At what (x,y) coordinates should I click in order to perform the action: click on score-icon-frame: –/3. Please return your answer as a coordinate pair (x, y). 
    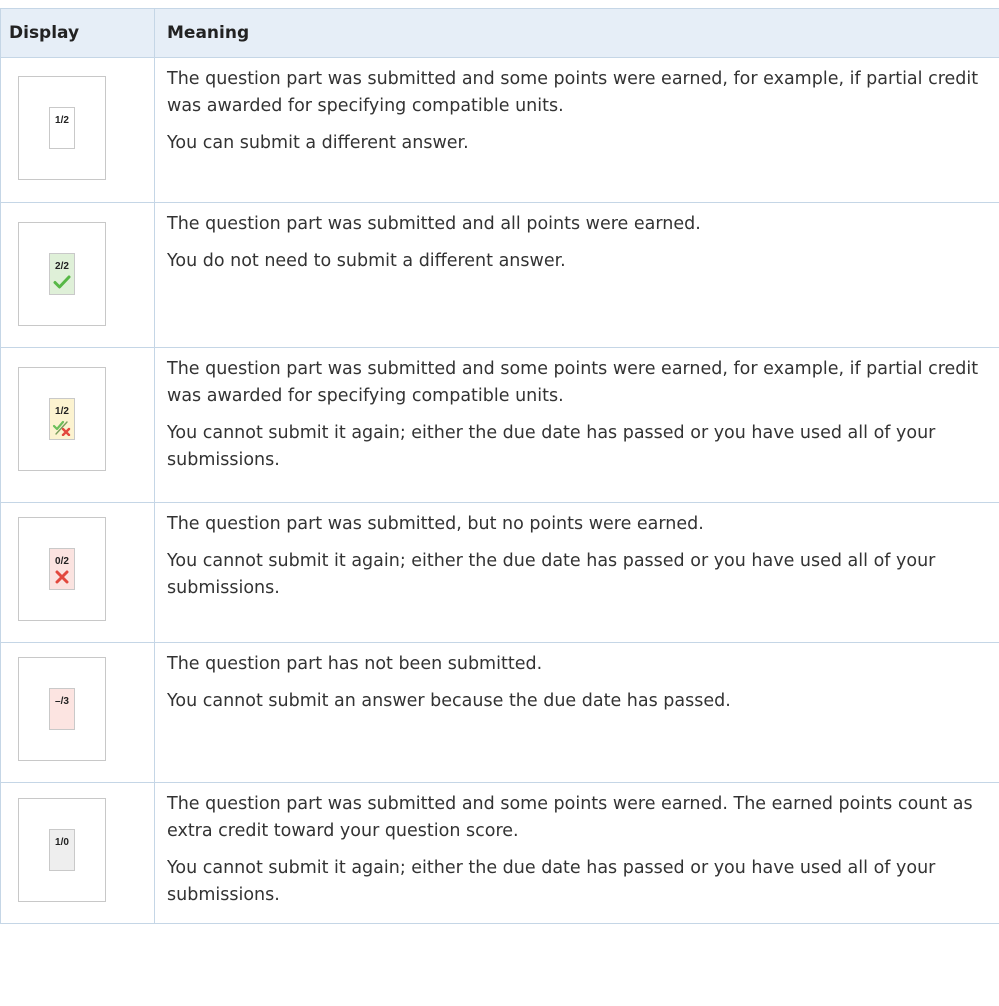
    Looking at the image, I should click on (62, 709).